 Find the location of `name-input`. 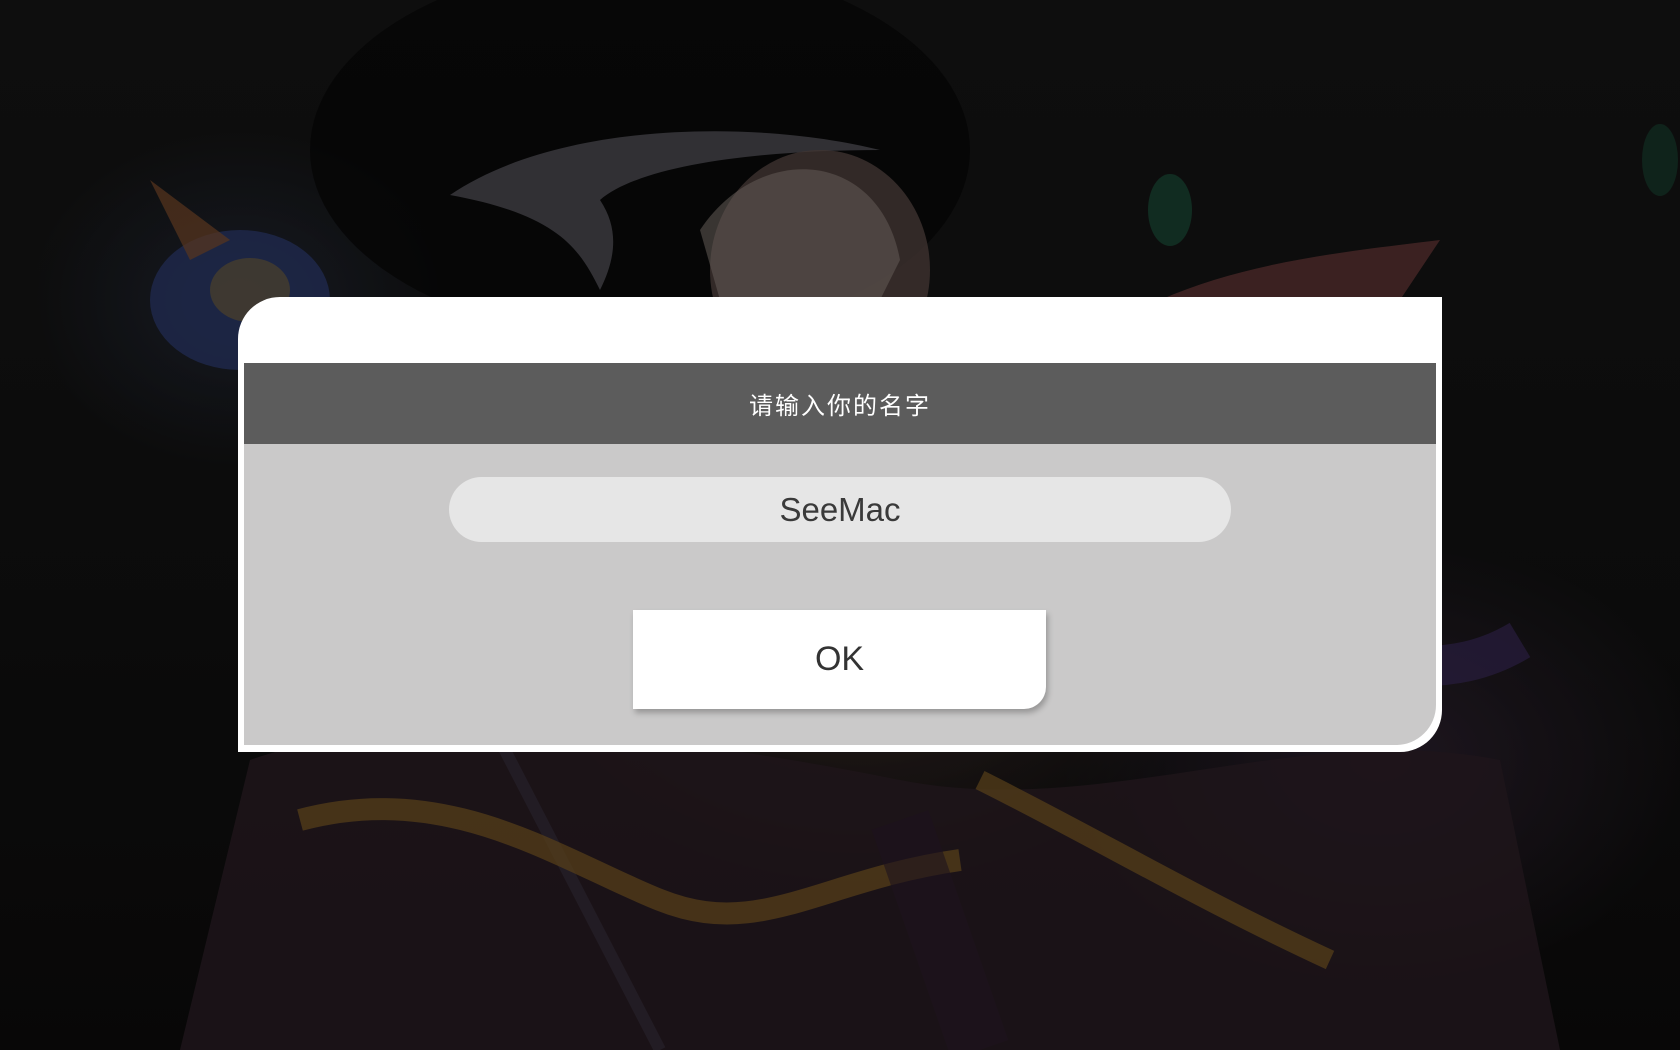

name-input is located at coordinates (840, 509).